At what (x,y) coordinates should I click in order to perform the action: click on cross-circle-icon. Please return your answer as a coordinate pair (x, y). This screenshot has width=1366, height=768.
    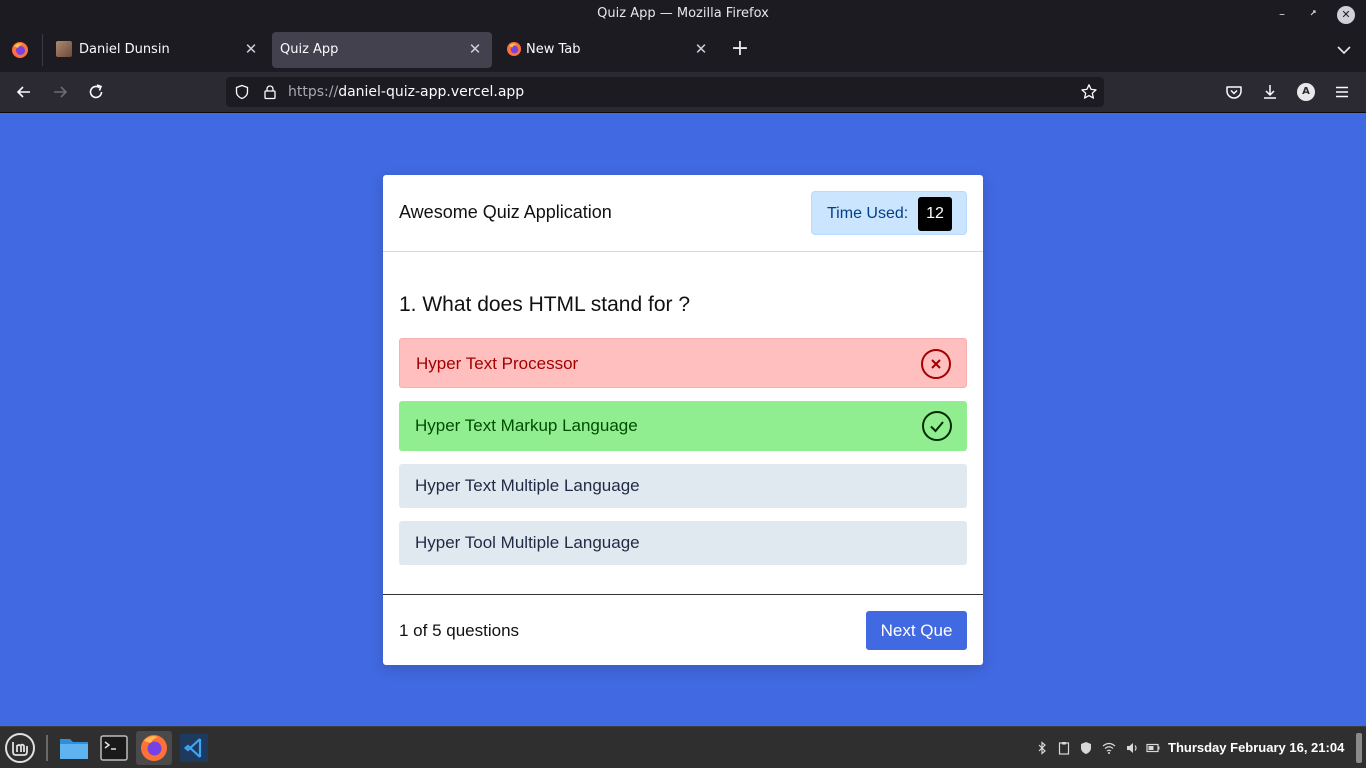
    Looking at the image, I should click on (936, 364).